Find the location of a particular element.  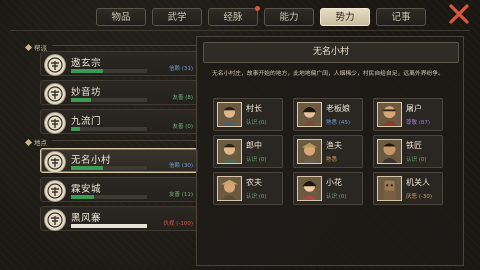

place-name: 黑风寨 is located at coordinates (86, 218).